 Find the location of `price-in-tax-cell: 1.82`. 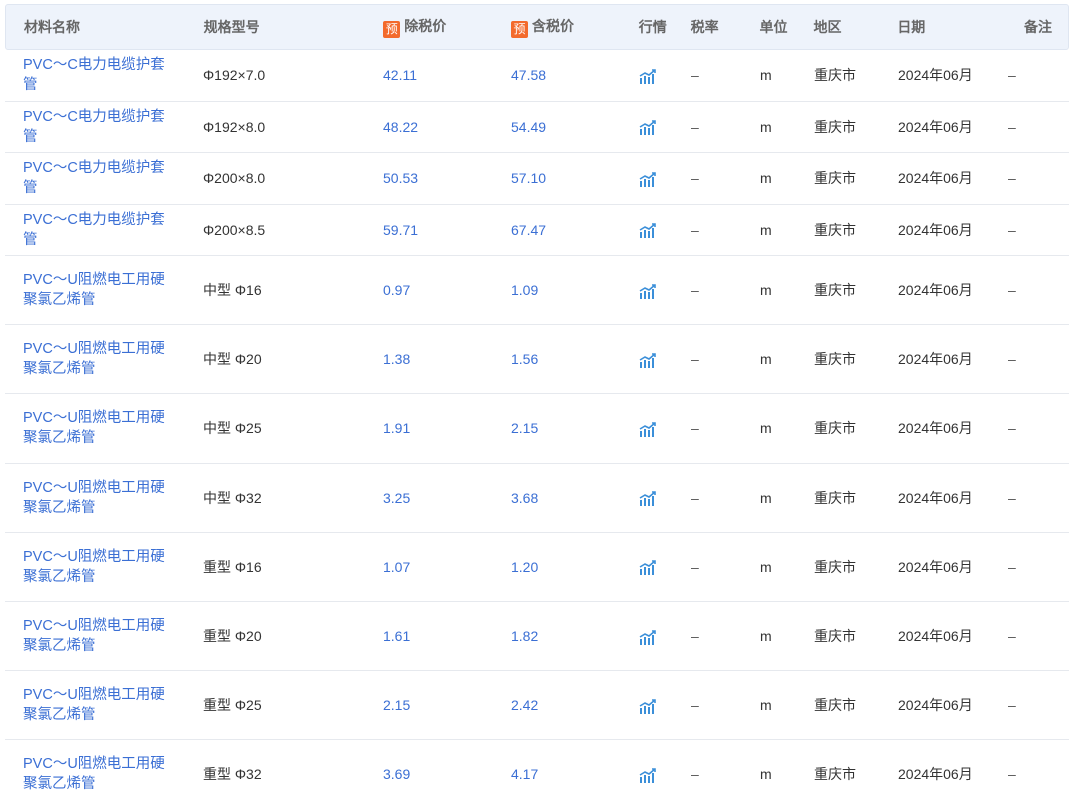

price-in-tax-cell: 1.82 is located at coordinates (525, 636).